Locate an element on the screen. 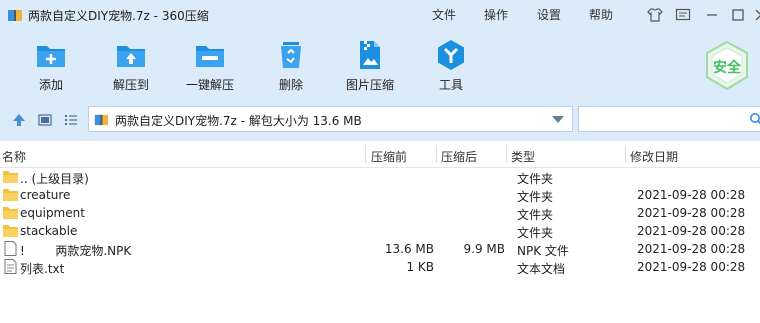 Image resolution: width=760 pixels, height=323 pixels. minimize-icon is located at coordinates (712, 15).